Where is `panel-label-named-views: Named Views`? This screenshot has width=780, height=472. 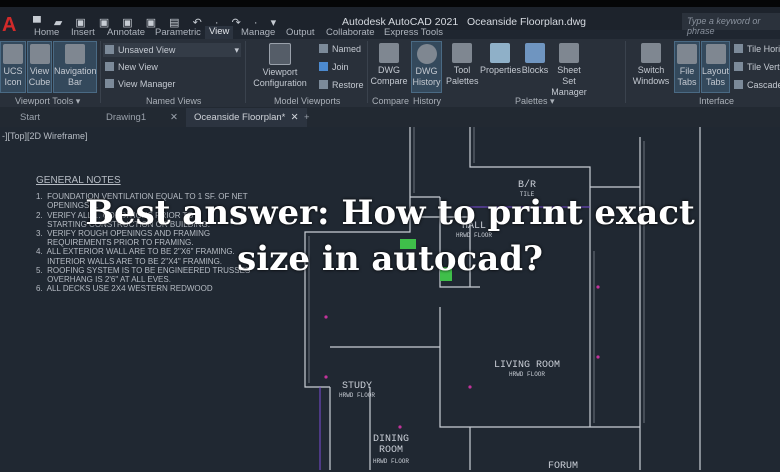 panel-label-named-views: Named Views is located at coordinates (174, 101).